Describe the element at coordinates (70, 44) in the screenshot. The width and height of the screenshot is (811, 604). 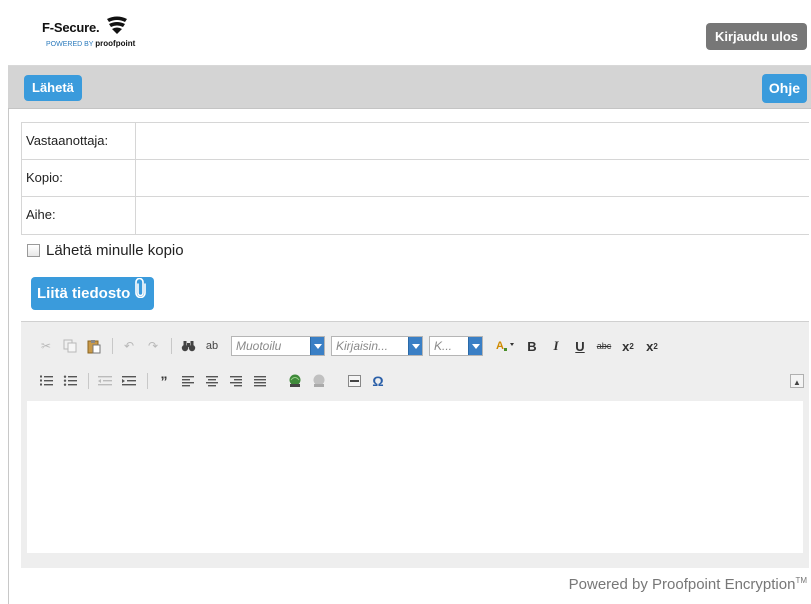
I see `powered-by-prefix: POWERED BY` at that location.